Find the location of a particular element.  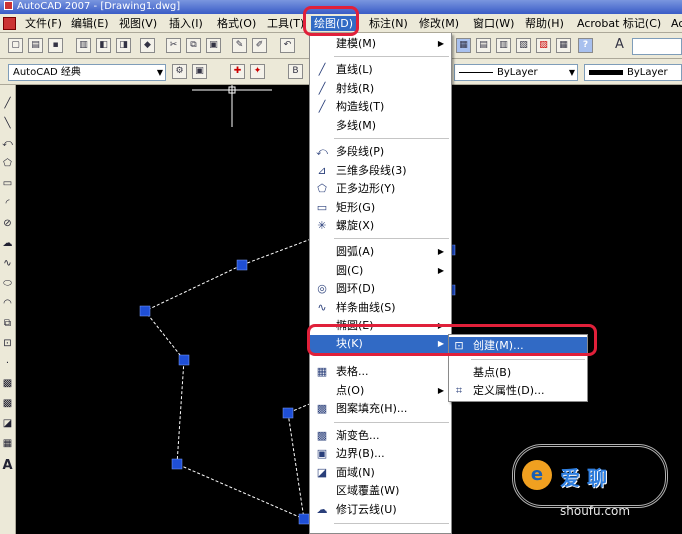

linetype-select: ByLayer ▼ is located at coordinates (516, 72).